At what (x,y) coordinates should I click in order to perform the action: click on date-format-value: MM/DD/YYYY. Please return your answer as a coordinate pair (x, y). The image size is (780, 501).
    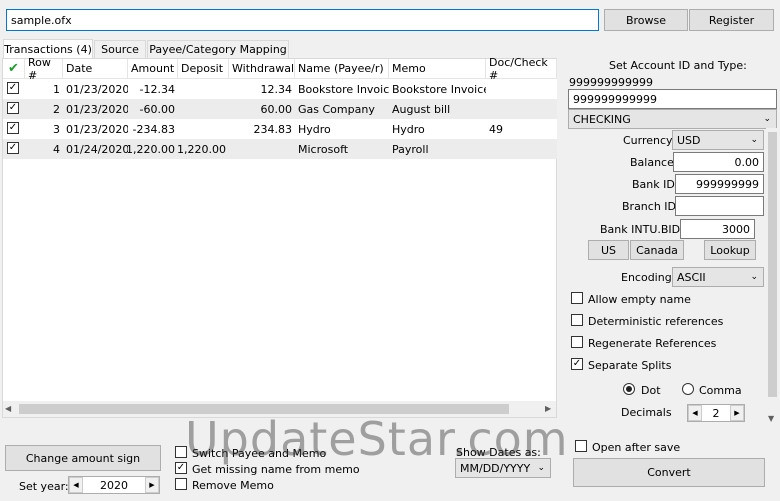
    Looking at the image, I should click on (495, 468).